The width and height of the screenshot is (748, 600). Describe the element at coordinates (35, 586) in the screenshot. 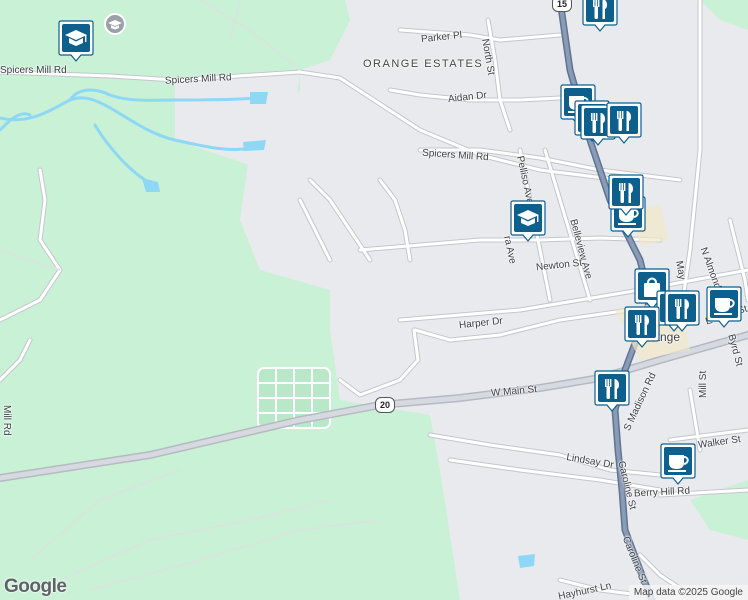

I see `google-logo: Google` at that location.